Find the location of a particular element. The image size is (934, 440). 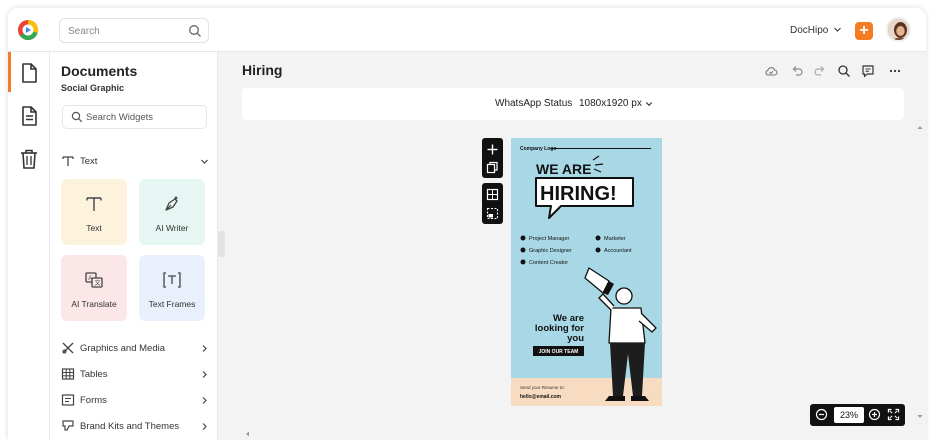

role-item: Marketer is located at coordinates (615, 239).